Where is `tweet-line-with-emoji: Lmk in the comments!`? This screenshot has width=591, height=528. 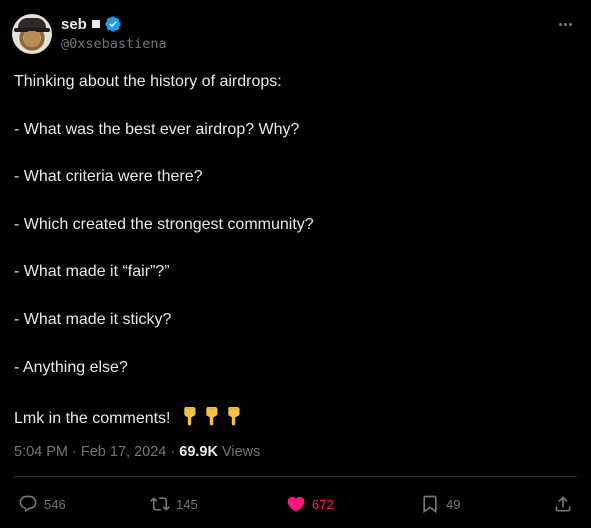
tweet-line-with-emoji: Lmk in the comments! is located at coordinates (128, 416).